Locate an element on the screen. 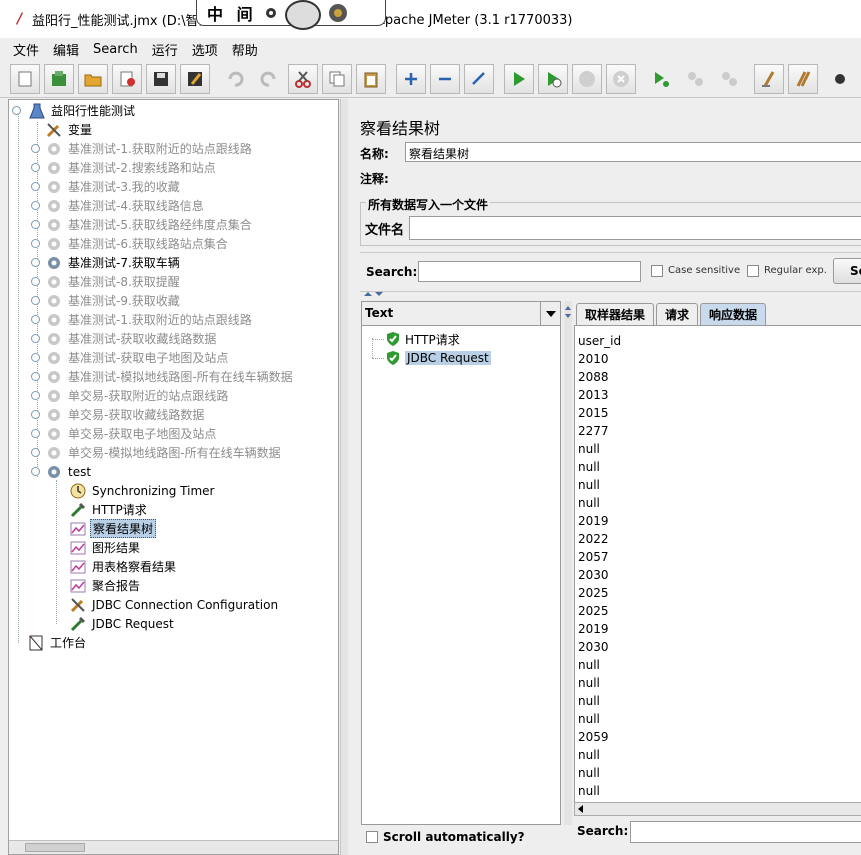  copy-button is located at coordinates (337, 79).